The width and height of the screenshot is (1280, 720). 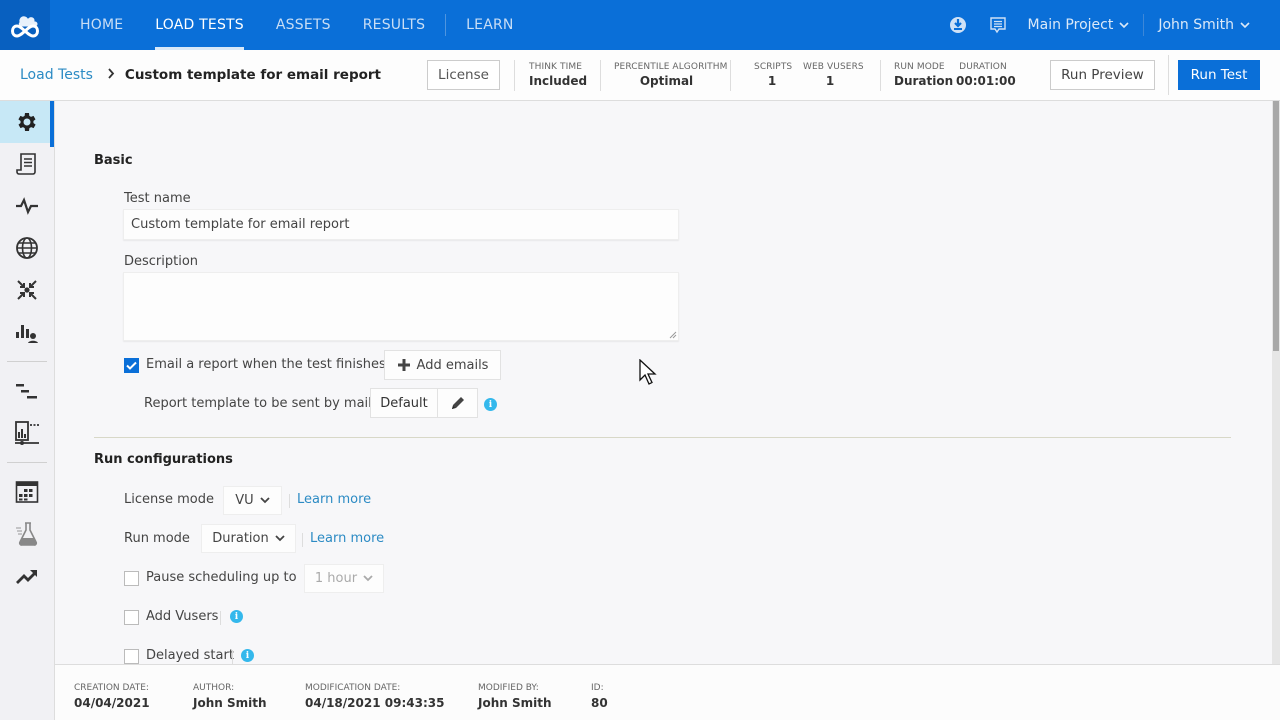 I want to click on meta-modification-date: MODIFICATION DATE: 04/18/2021 09:43:35, so click(x=374, y=696).